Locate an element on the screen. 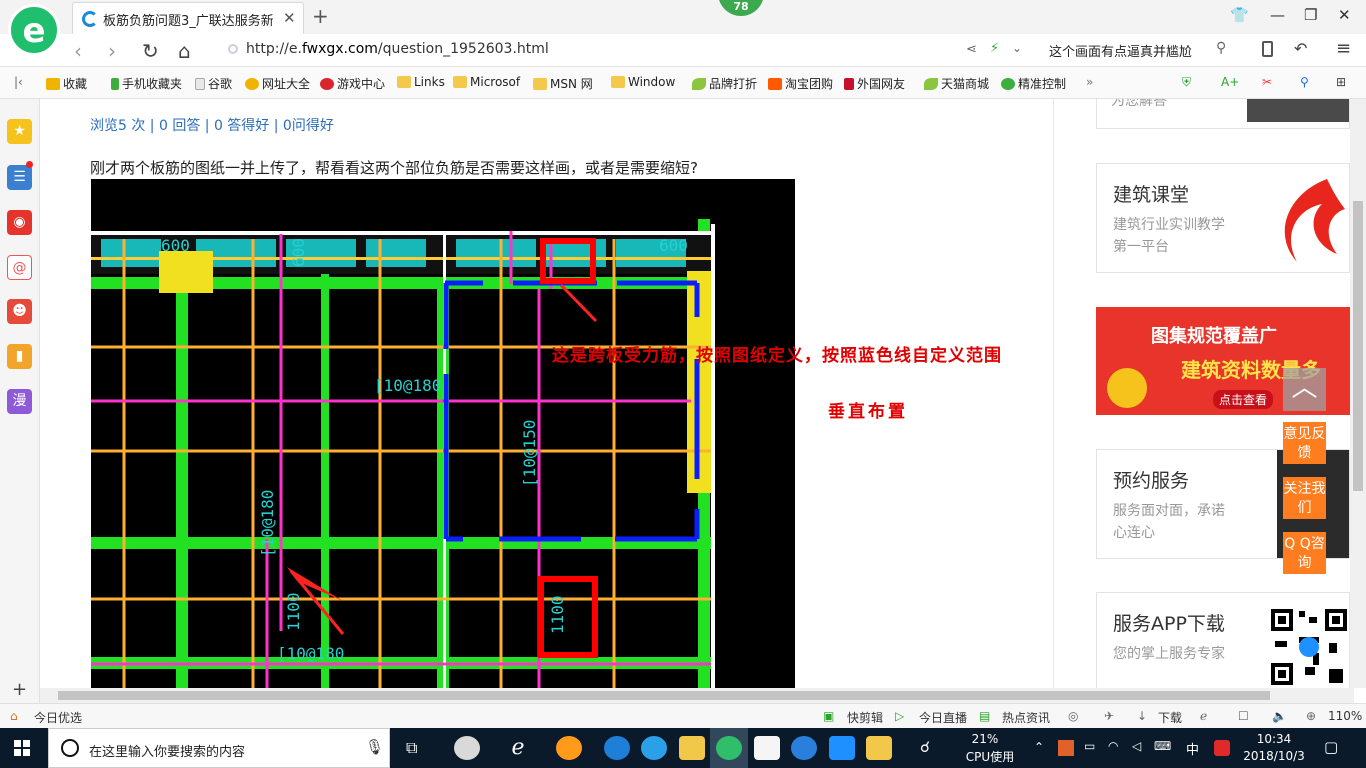 The height and width of the screenshot is (768, 1366). window-icon: ☐ is located at coordinates (1243, 716).